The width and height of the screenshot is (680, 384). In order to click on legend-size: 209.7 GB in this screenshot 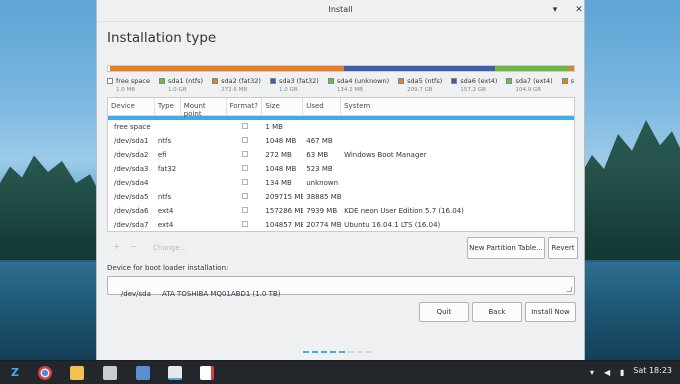, I will do `click(420, 90)`.